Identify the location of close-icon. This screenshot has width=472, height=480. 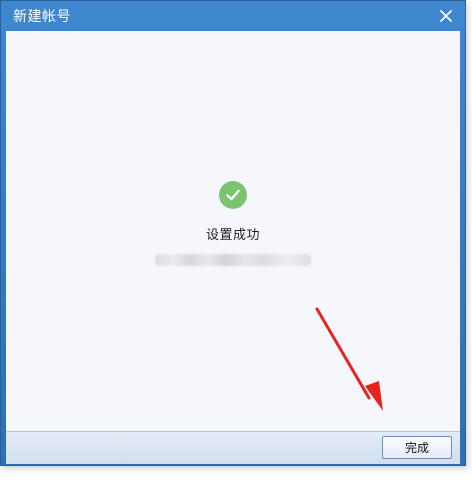
(446, 16).